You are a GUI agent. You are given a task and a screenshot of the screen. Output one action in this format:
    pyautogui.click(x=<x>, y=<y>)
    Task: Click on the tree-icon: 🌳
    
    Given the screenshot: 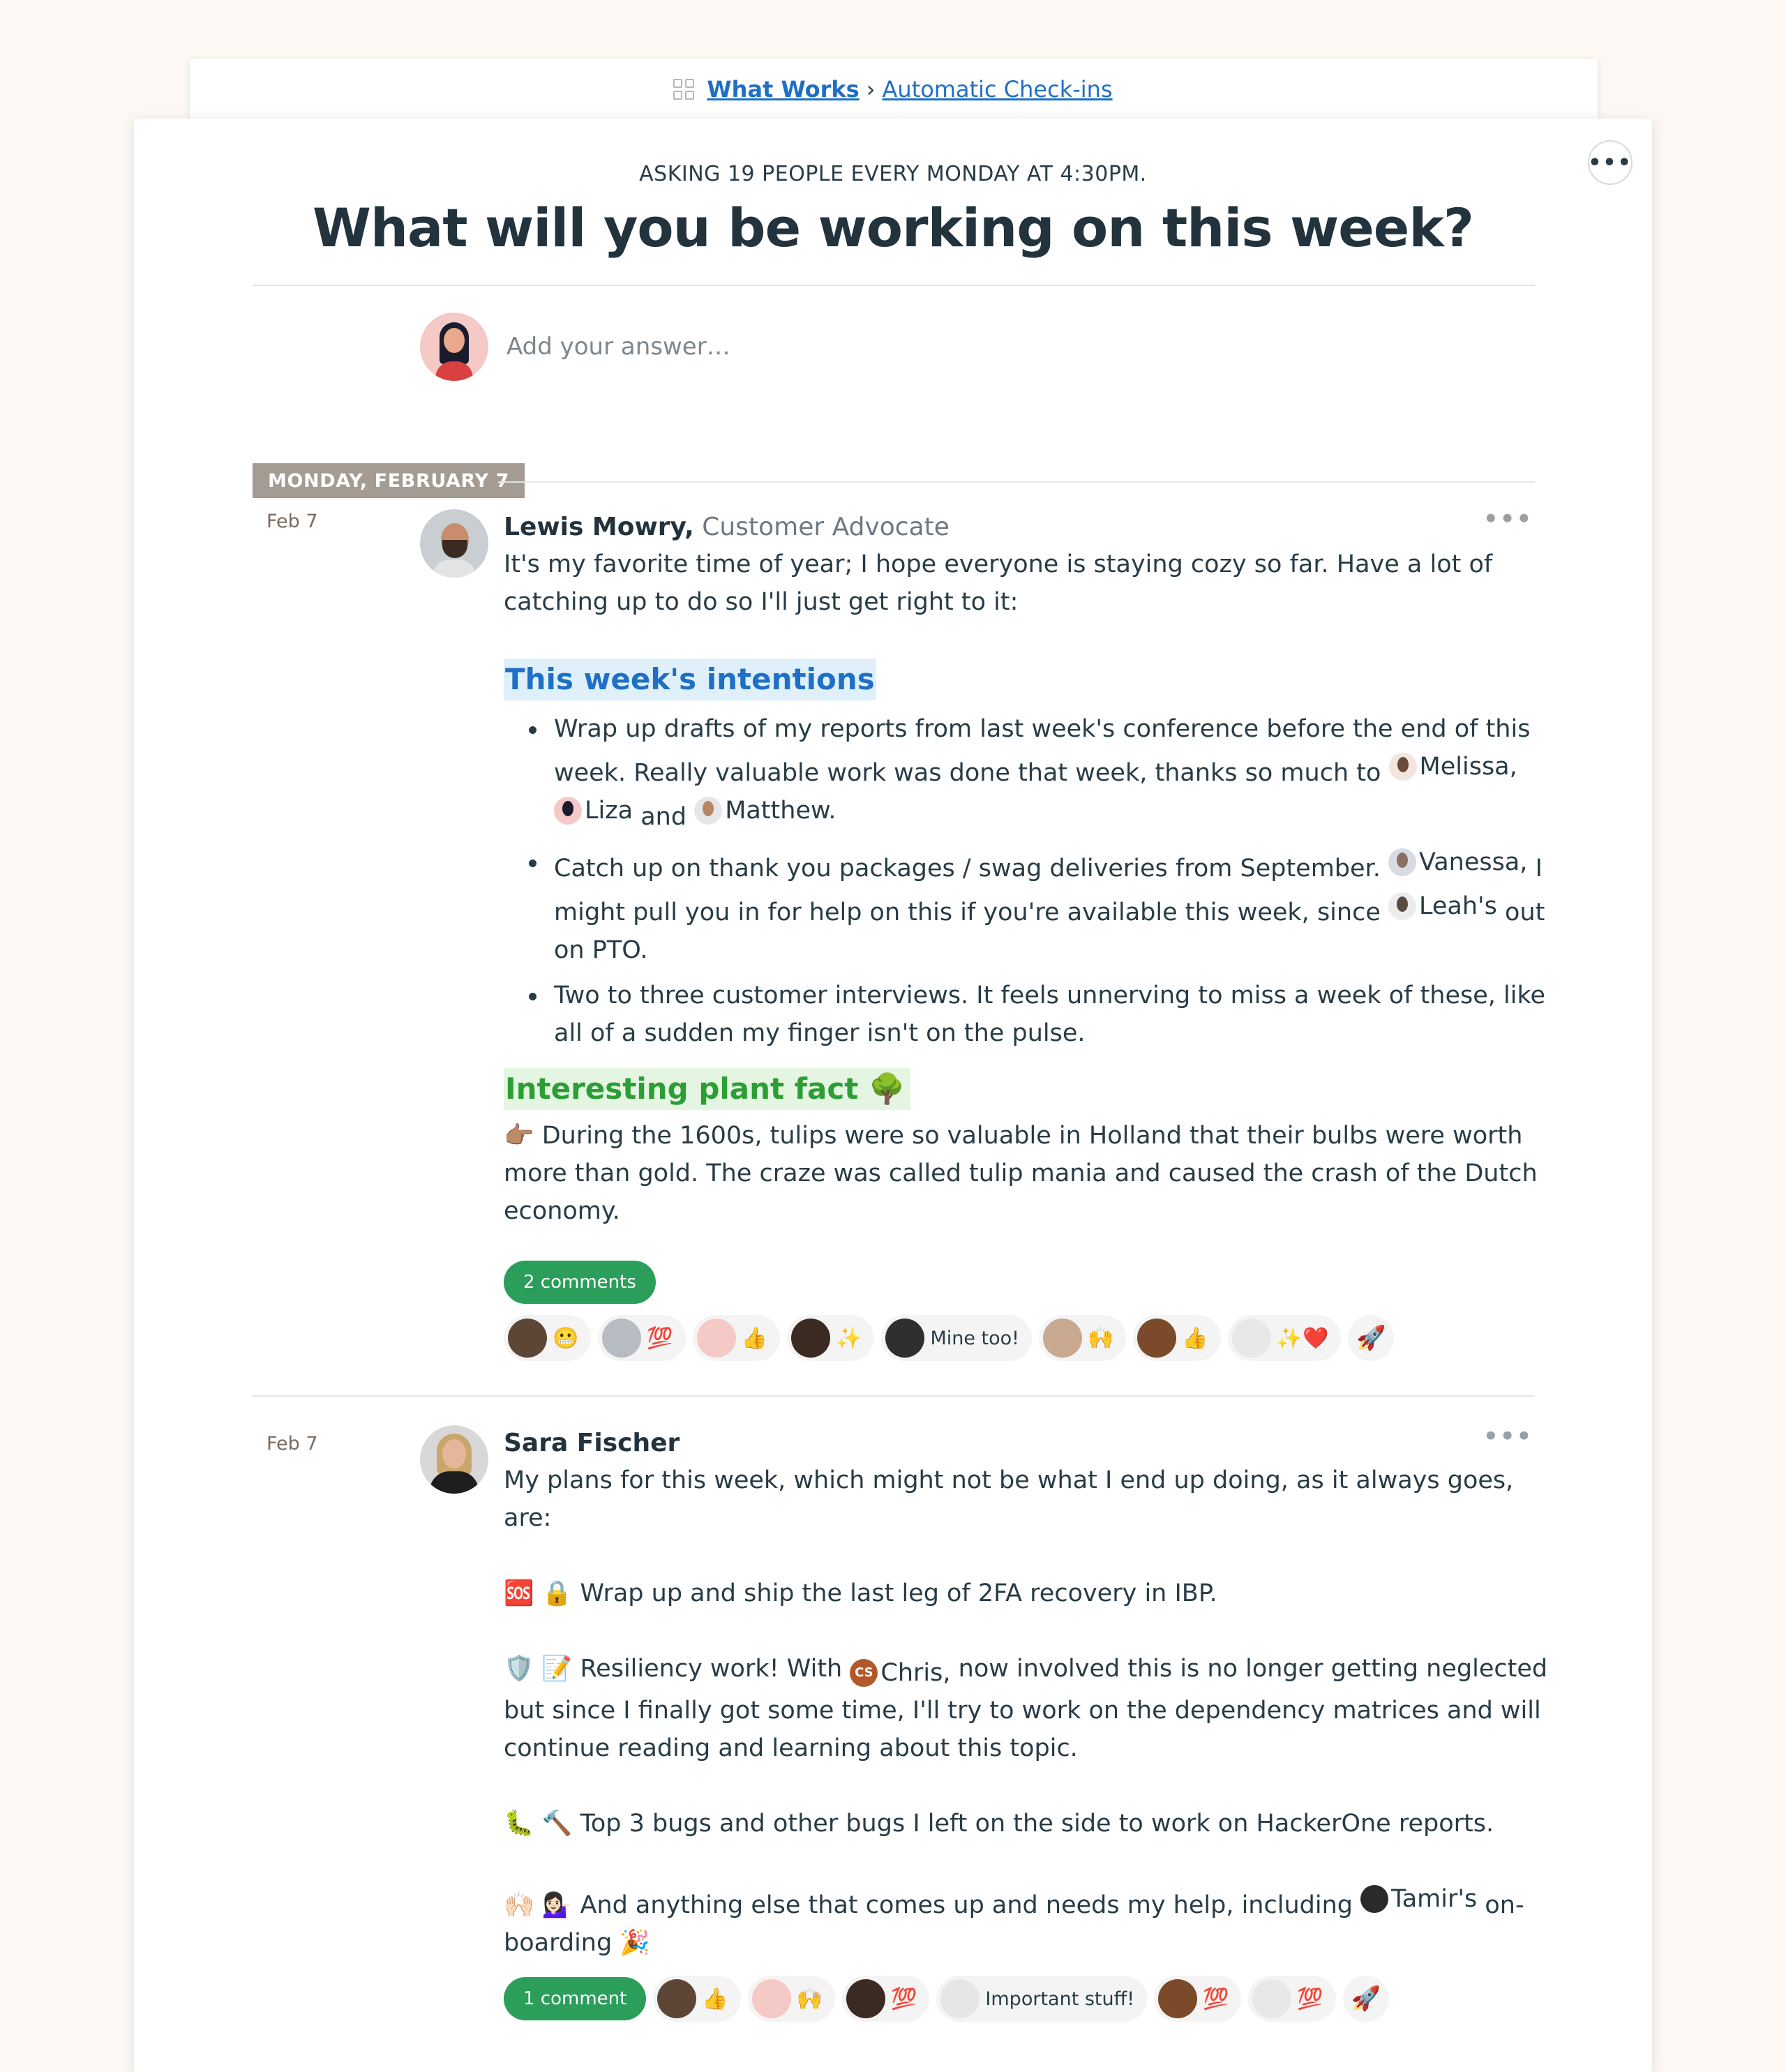 What is the action you would take?
    pyautogui.click(x=887, y=1089)
    